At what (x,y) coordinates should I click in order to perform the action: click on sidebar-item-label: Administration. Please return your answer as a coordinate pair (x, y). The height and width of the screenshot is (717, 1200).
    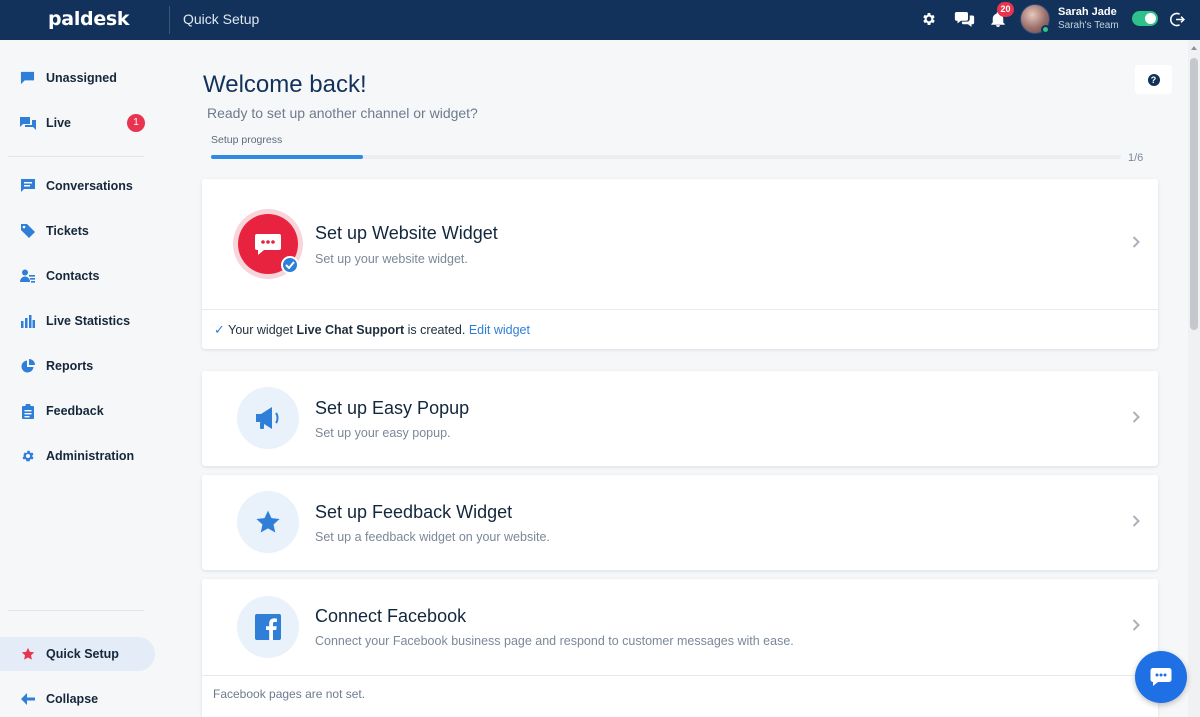
    Looking at the image, I should click on (90, 456).